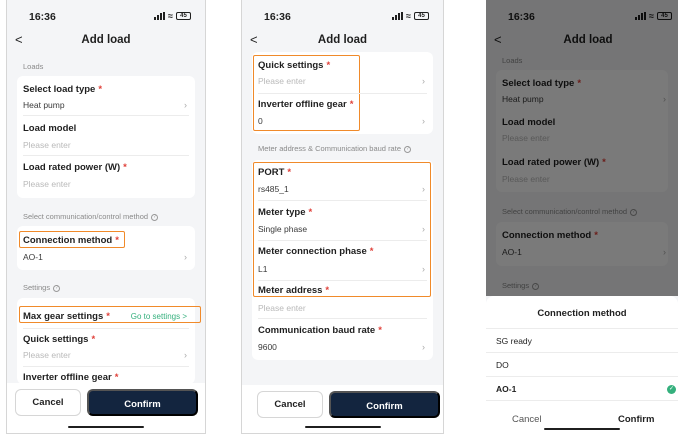 The image size is (678, 434). What do you see at coordinates (262, 269) in the screenshot?
I see `meter-phase-value: L1` at bounding box center [262, 269].